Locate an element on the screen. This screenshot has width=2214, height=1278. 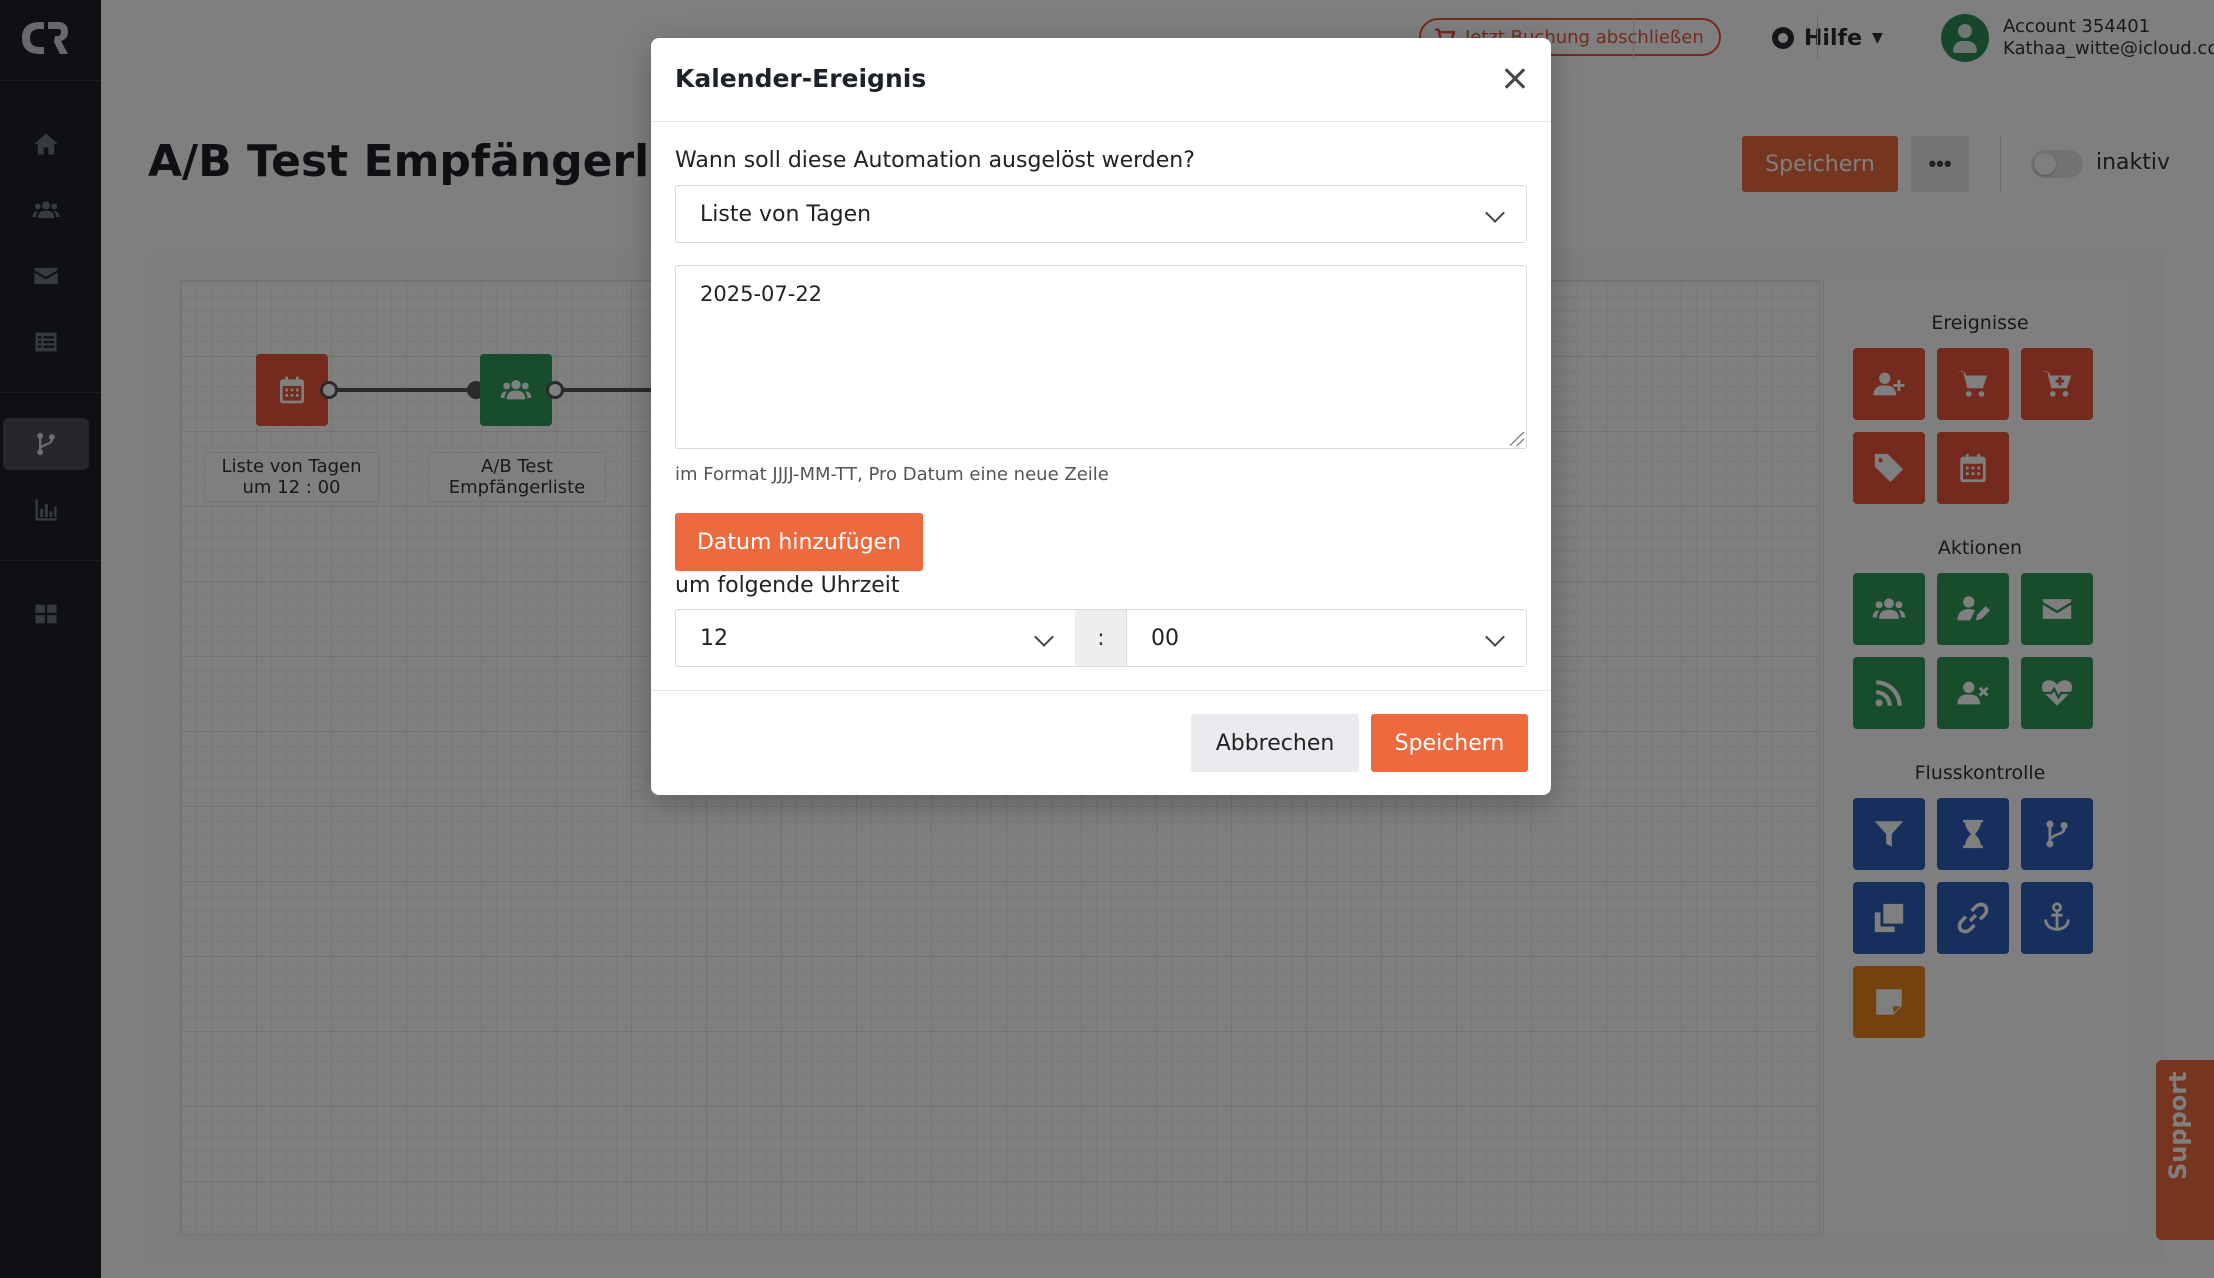
time-label: um folgende Uhrzeit is located at coordinates (787, 585).